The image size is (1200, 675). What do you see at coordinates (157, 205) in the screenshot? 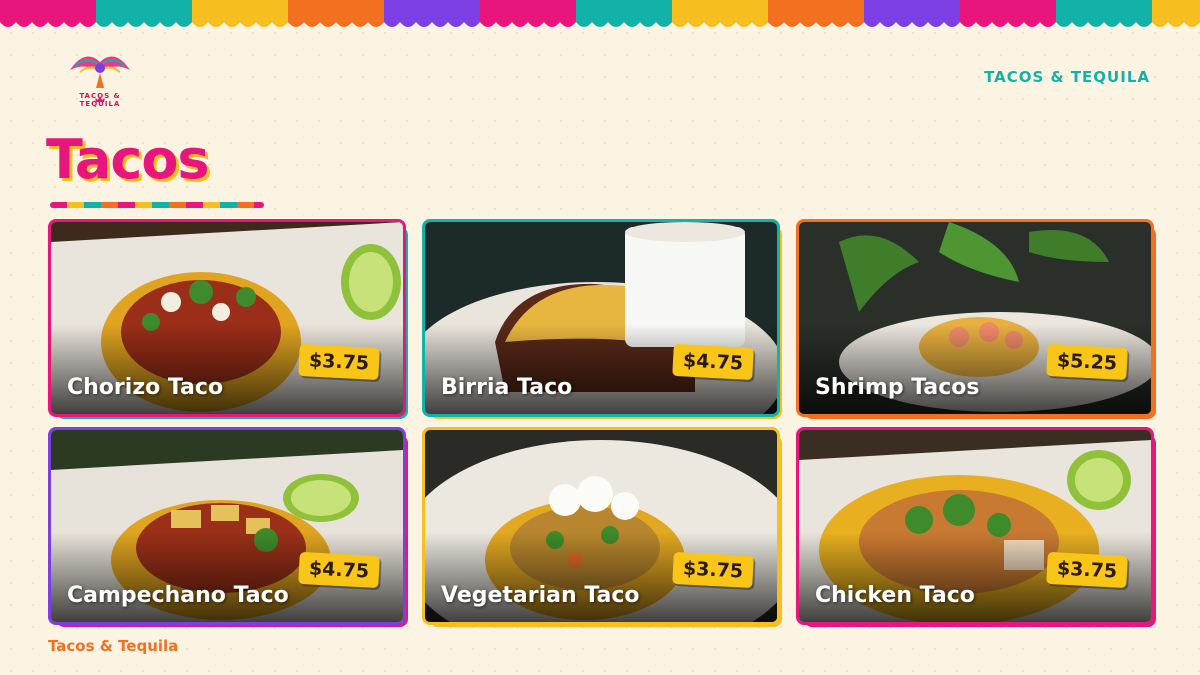
I see `title-underline-stripe` at bounding box center [157, 205].